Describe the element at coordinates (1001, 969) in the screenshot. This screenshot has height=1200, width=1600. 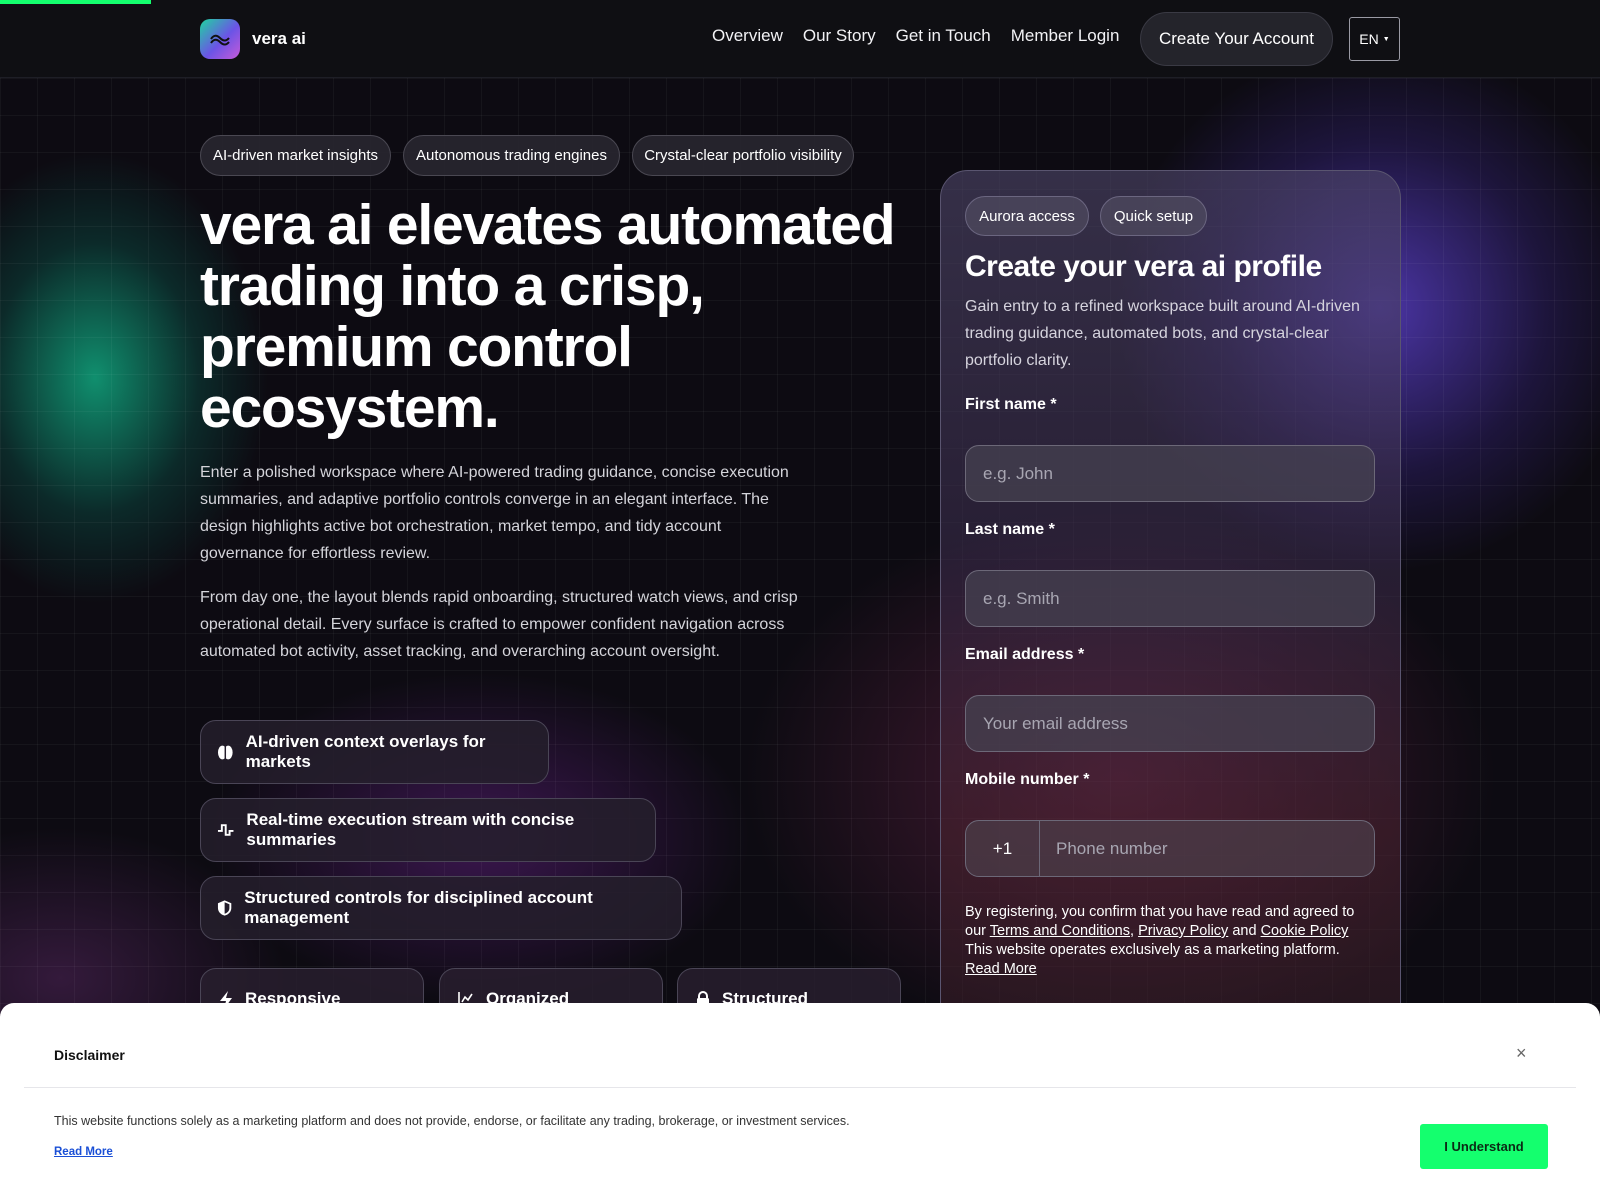
I see `legal-read-more-link: Read More` at that location.